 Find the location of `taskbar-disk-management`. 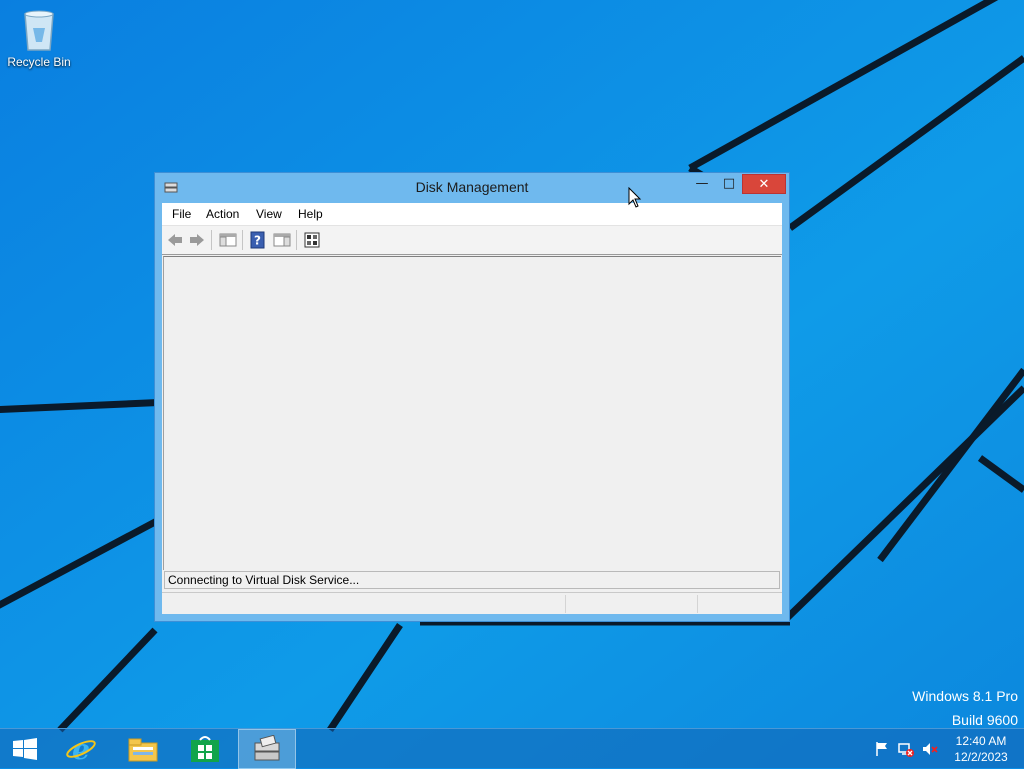

taskbar-disk-management is located at coordinates (267, 749).